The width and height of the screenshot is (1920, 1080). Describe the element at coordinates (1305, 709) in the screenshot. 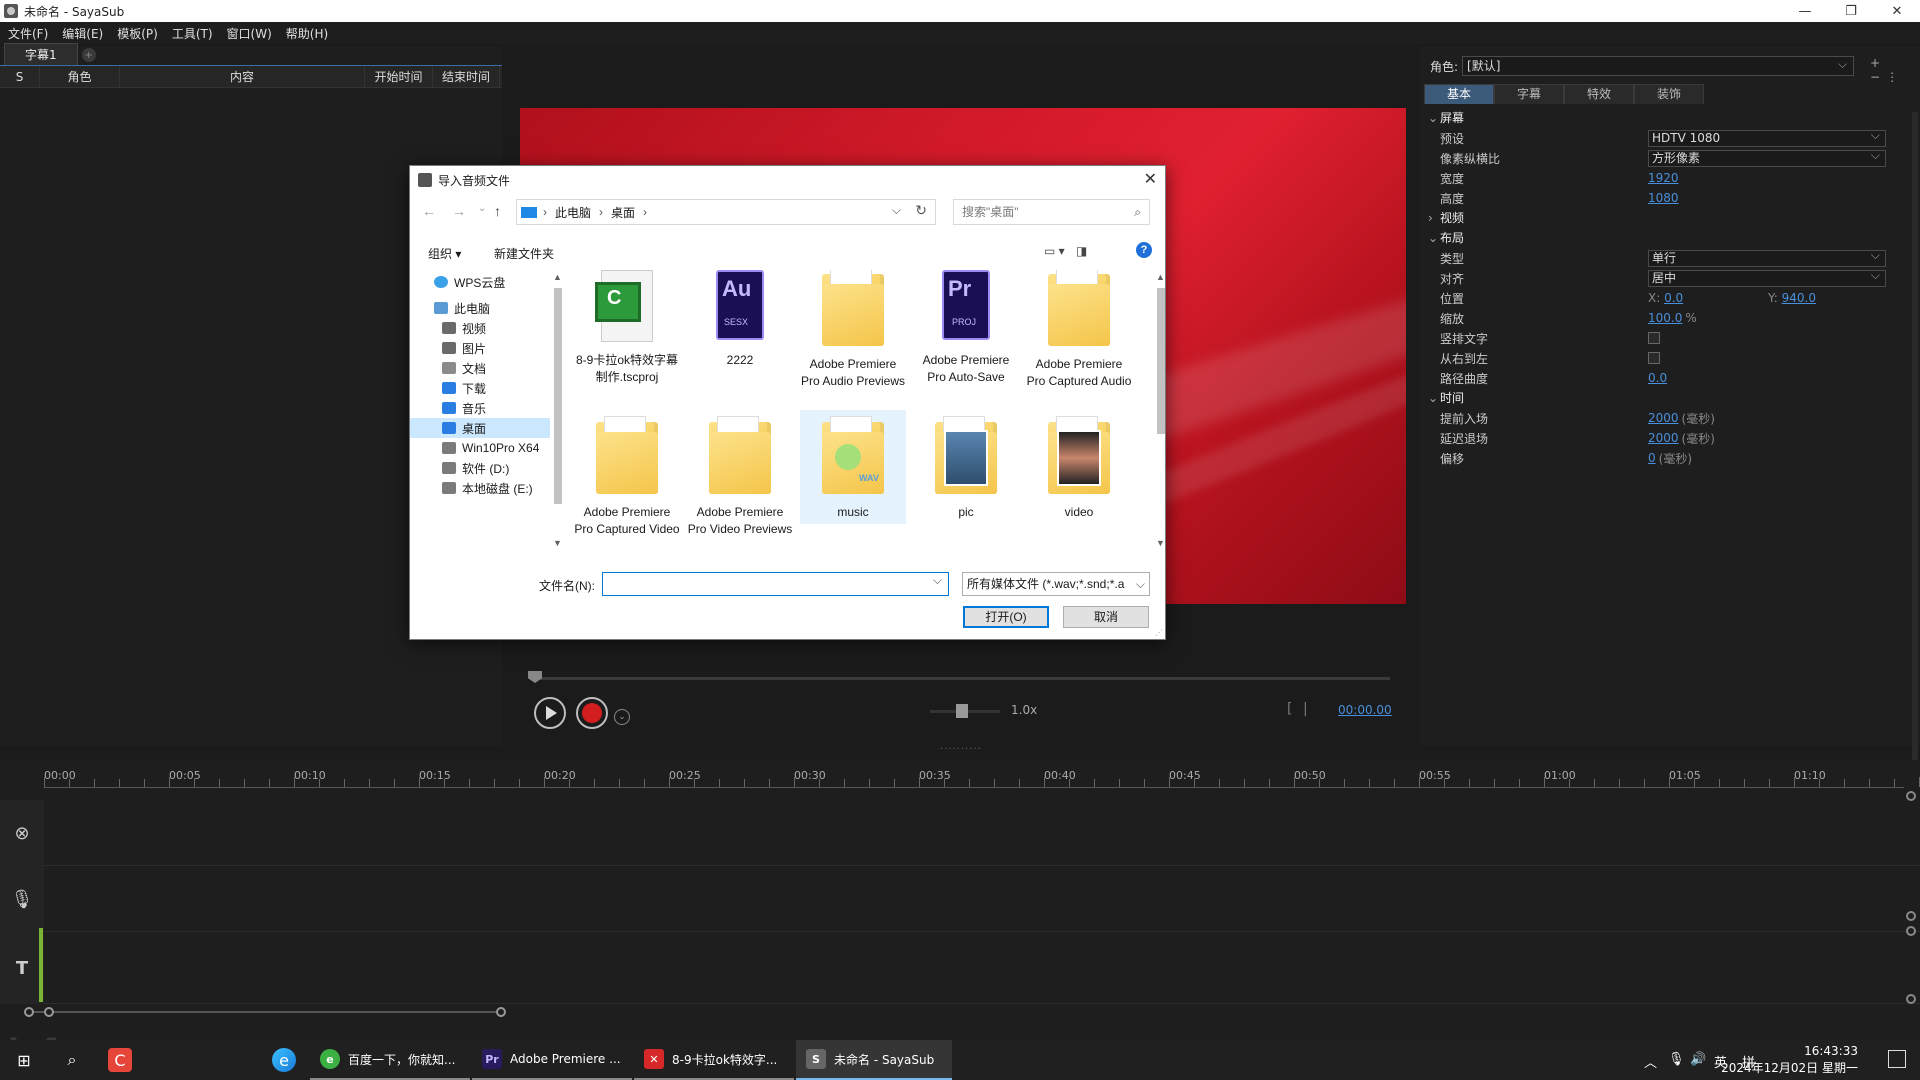

I see `mark-out-icon: |` at that location.